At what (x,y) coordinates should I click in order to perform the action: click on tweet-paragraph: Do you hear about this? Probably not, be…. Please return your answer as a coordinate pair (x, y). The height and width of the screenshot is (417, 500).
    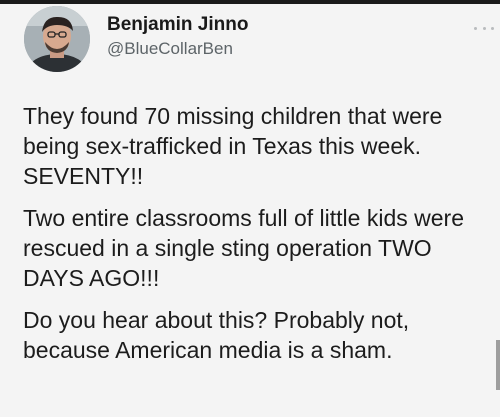
    Looking at the image, I should click on (216, 335).